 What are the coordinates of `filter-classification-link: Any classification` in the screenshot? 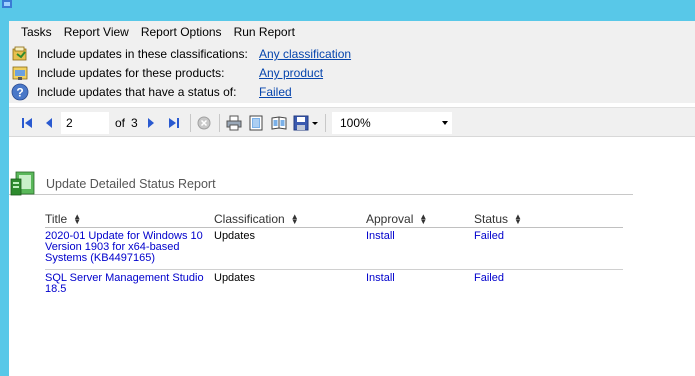 It's located at (305, 54).